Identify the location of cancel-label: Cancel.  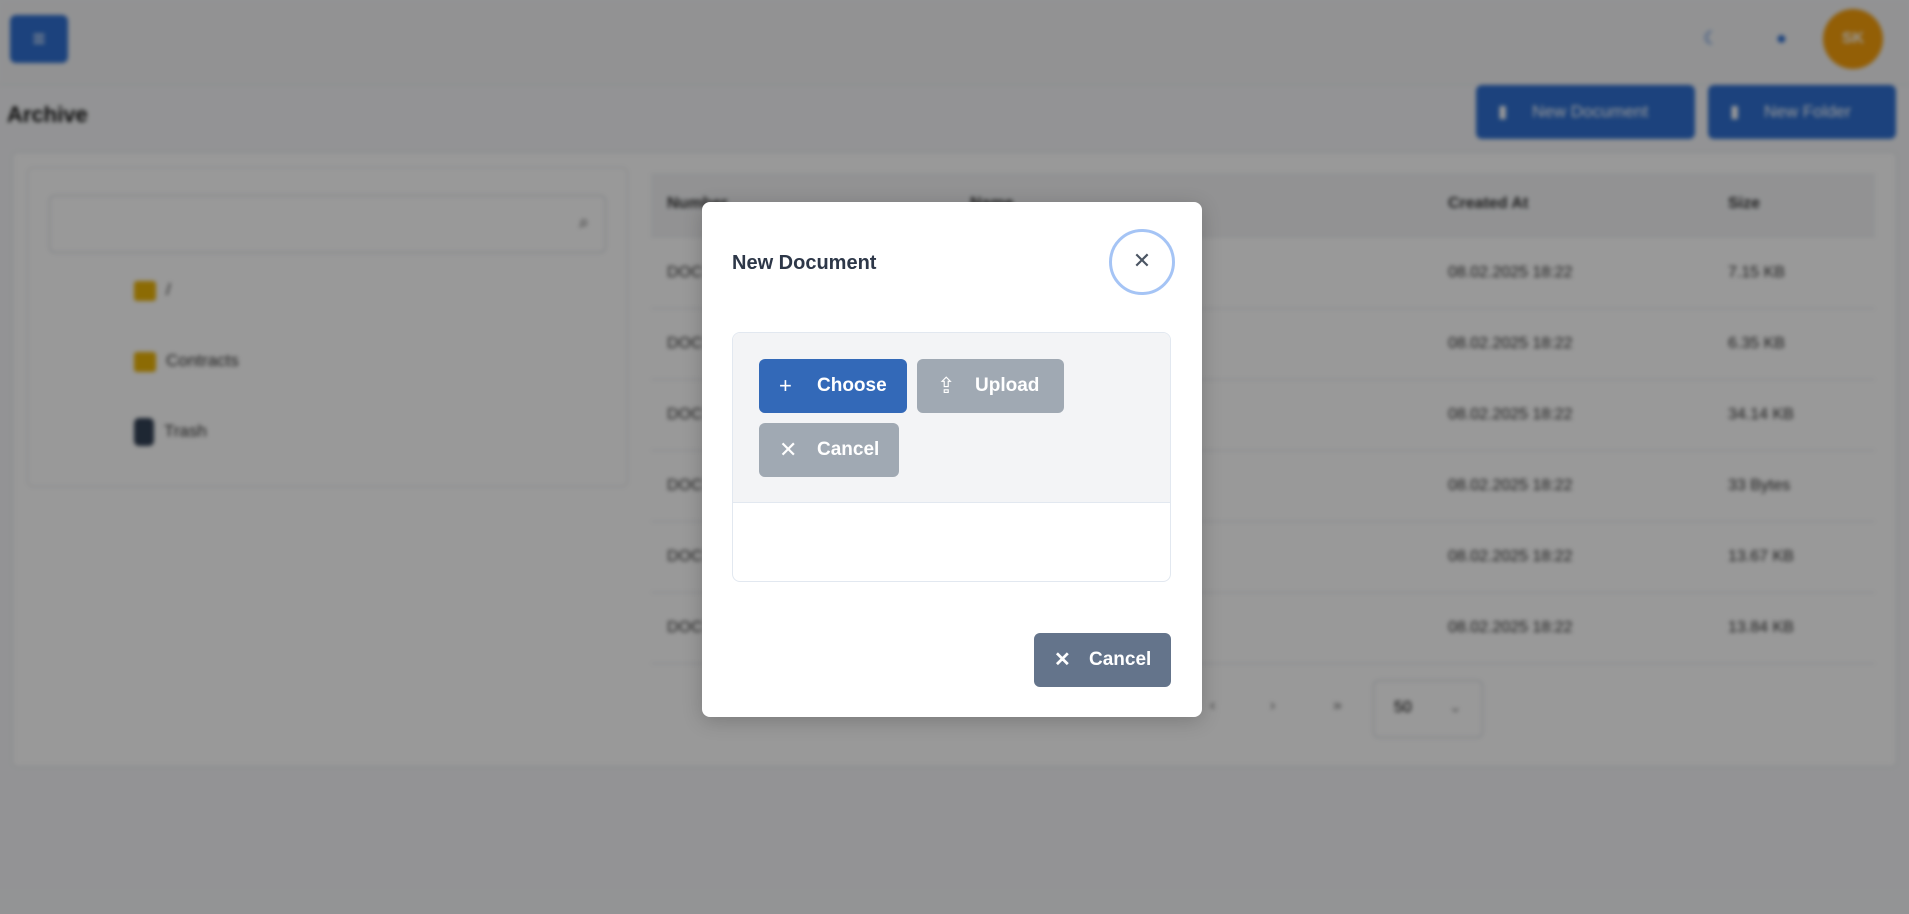
(1120, 659).